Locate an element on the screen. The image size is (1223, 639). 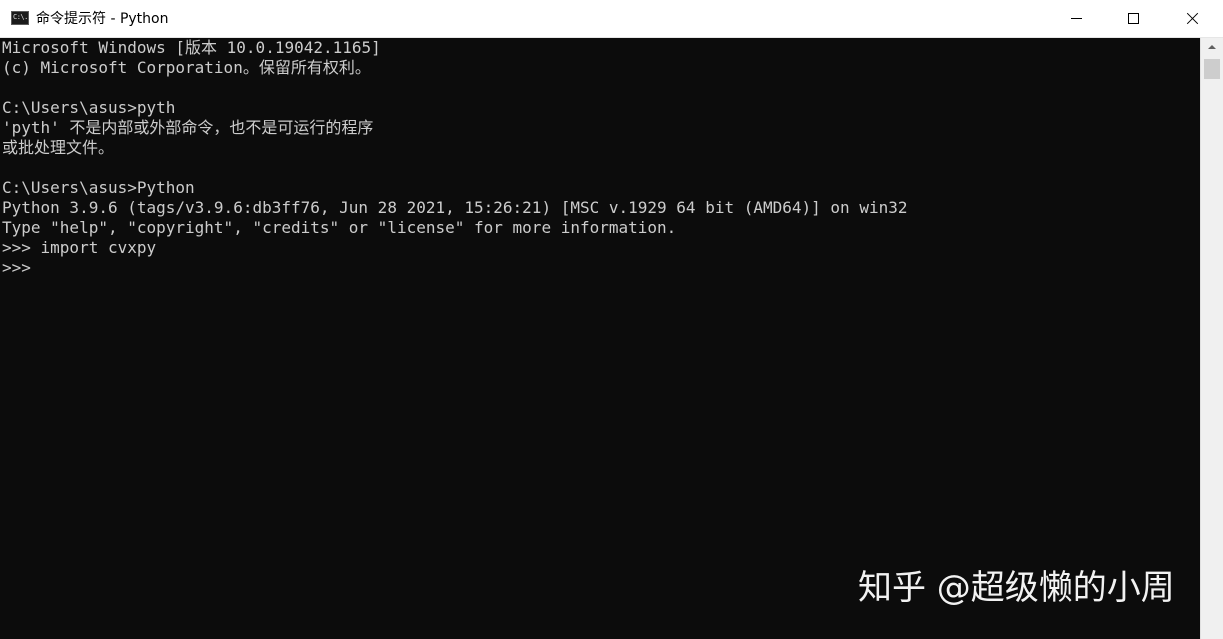
minimize-button is located at coordinates (1076, 18).